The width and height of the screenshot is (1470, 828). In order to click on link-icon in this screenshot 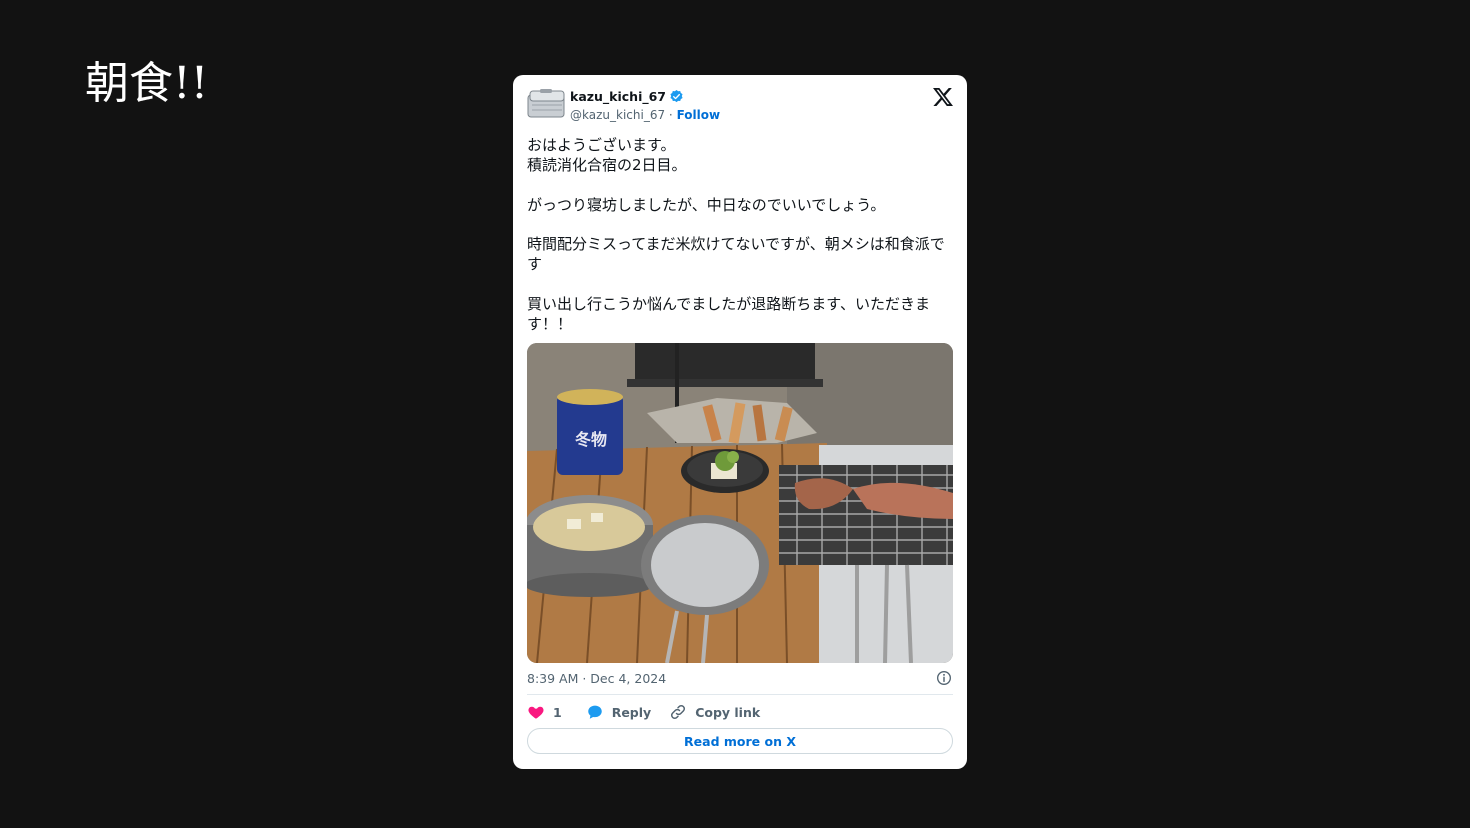, I will do `click(678, 712)`.